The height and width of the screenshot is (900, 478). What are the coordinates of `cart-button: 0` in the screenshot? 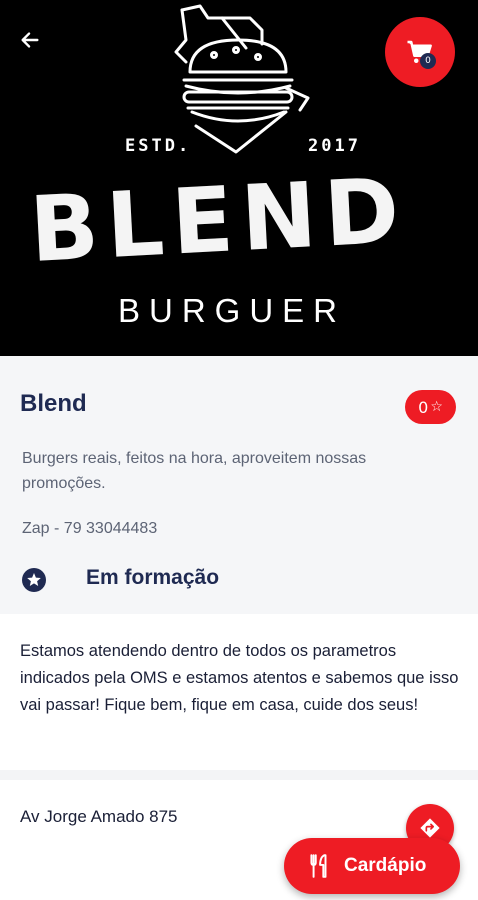 It's located at (420, 52).